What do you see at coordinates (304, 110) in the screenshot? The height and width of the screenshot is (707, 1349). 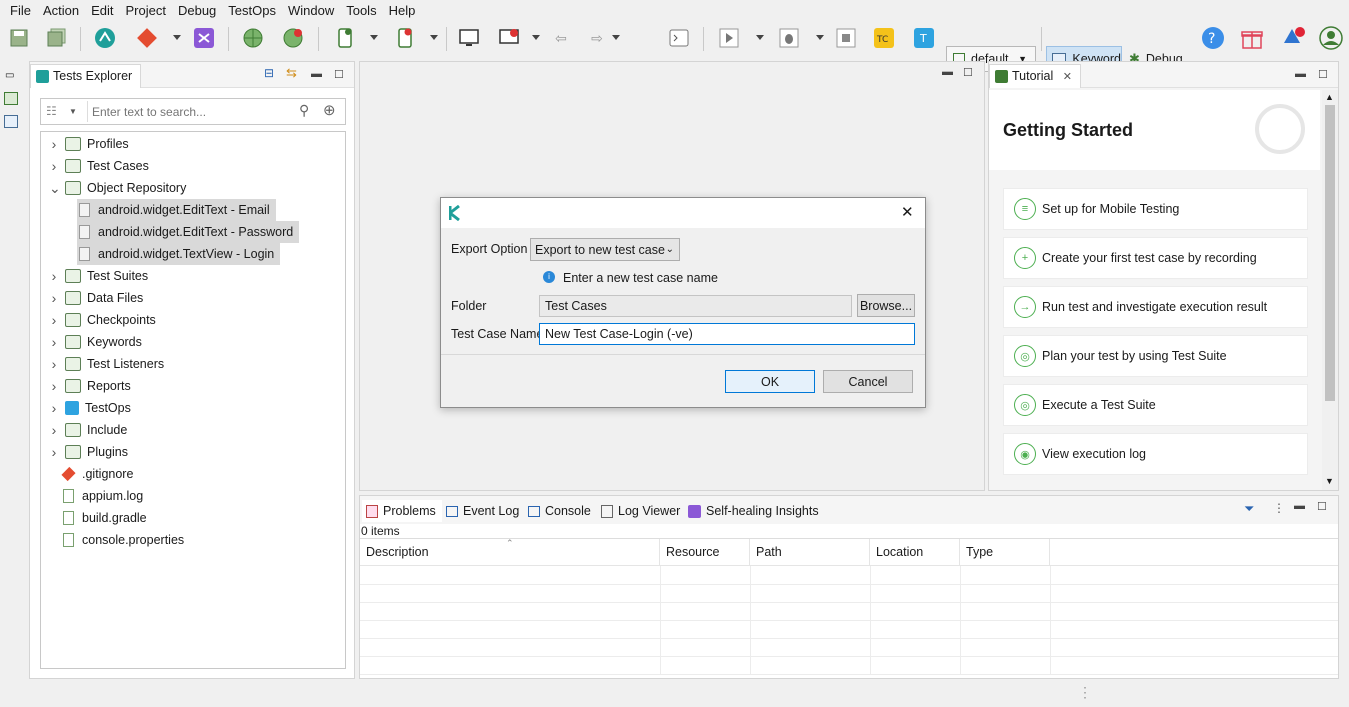 I see `search-icon: ⚲` at bounding box center [304, 110].